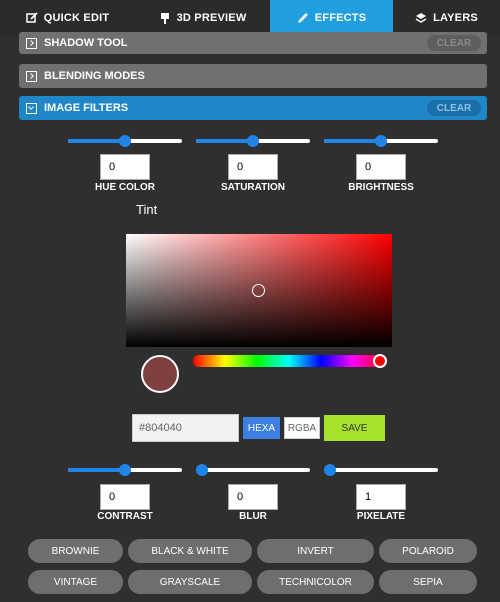 The height and width of the screenshot is (602, 500). What do you see at coordinates (315, 582) in the screenshot?
I see `preset-technicolor-button: TECHNICOLOR` at bounding box center [315, 582].